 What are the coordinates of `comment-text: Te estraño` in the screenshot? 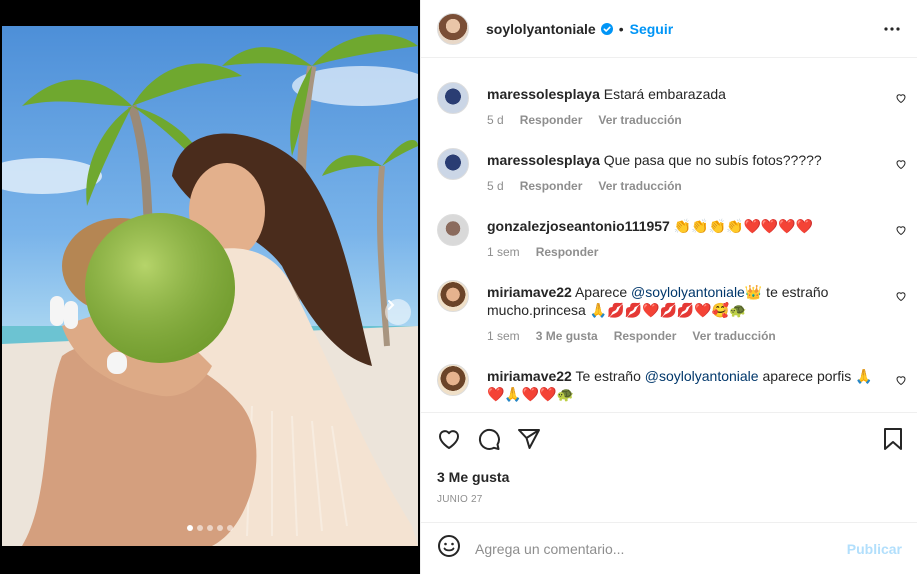 It's located at (608, 376).